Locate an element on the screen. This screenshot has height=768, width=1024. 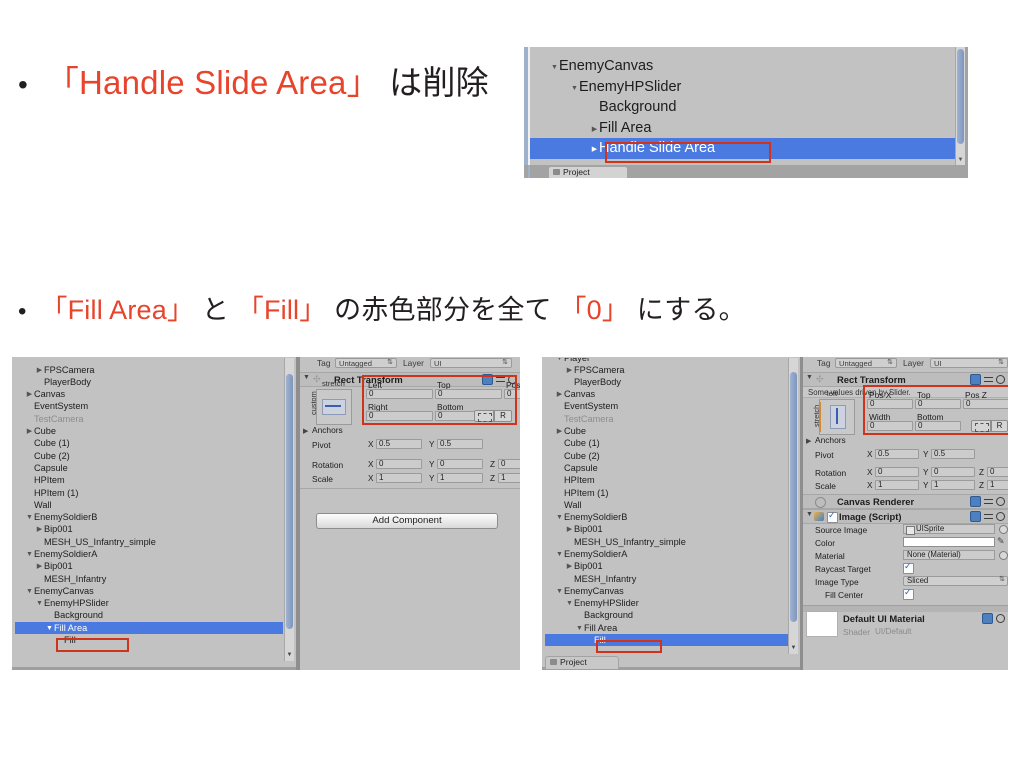
source-image-field: UISprite is located at coordinates (949, 529).